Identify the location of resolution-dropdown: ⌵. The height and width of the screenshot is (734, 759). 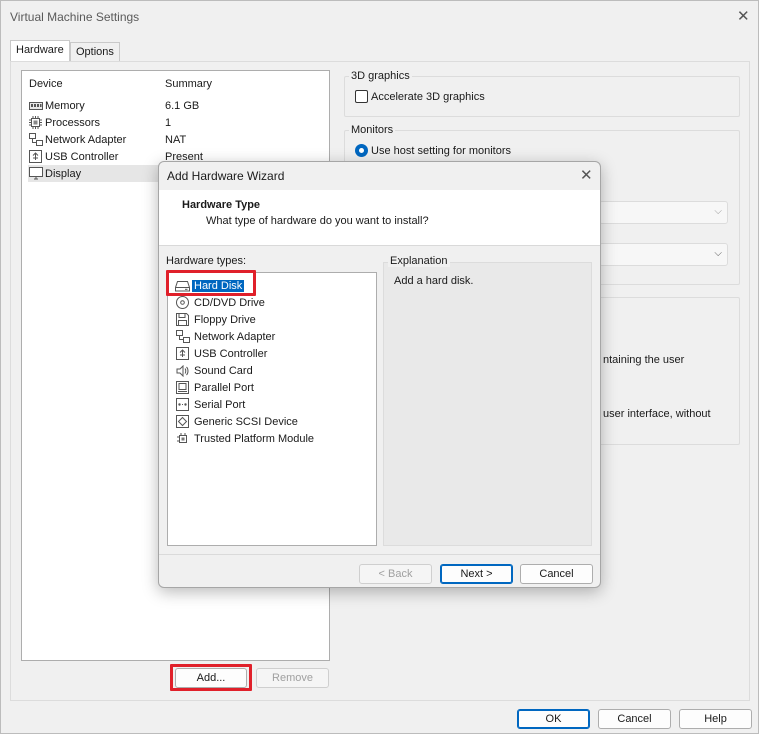
(663, 254).